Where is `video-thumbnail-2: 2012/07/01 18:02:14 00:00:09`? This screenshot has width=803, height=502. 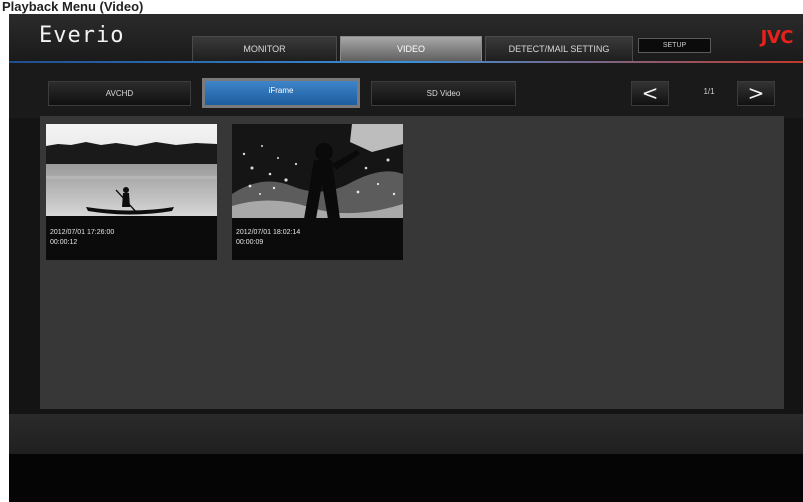 video-thumbnail-2: 2012/07/01 18:02:14 00:00:09 is located at coordinates (317, 192).